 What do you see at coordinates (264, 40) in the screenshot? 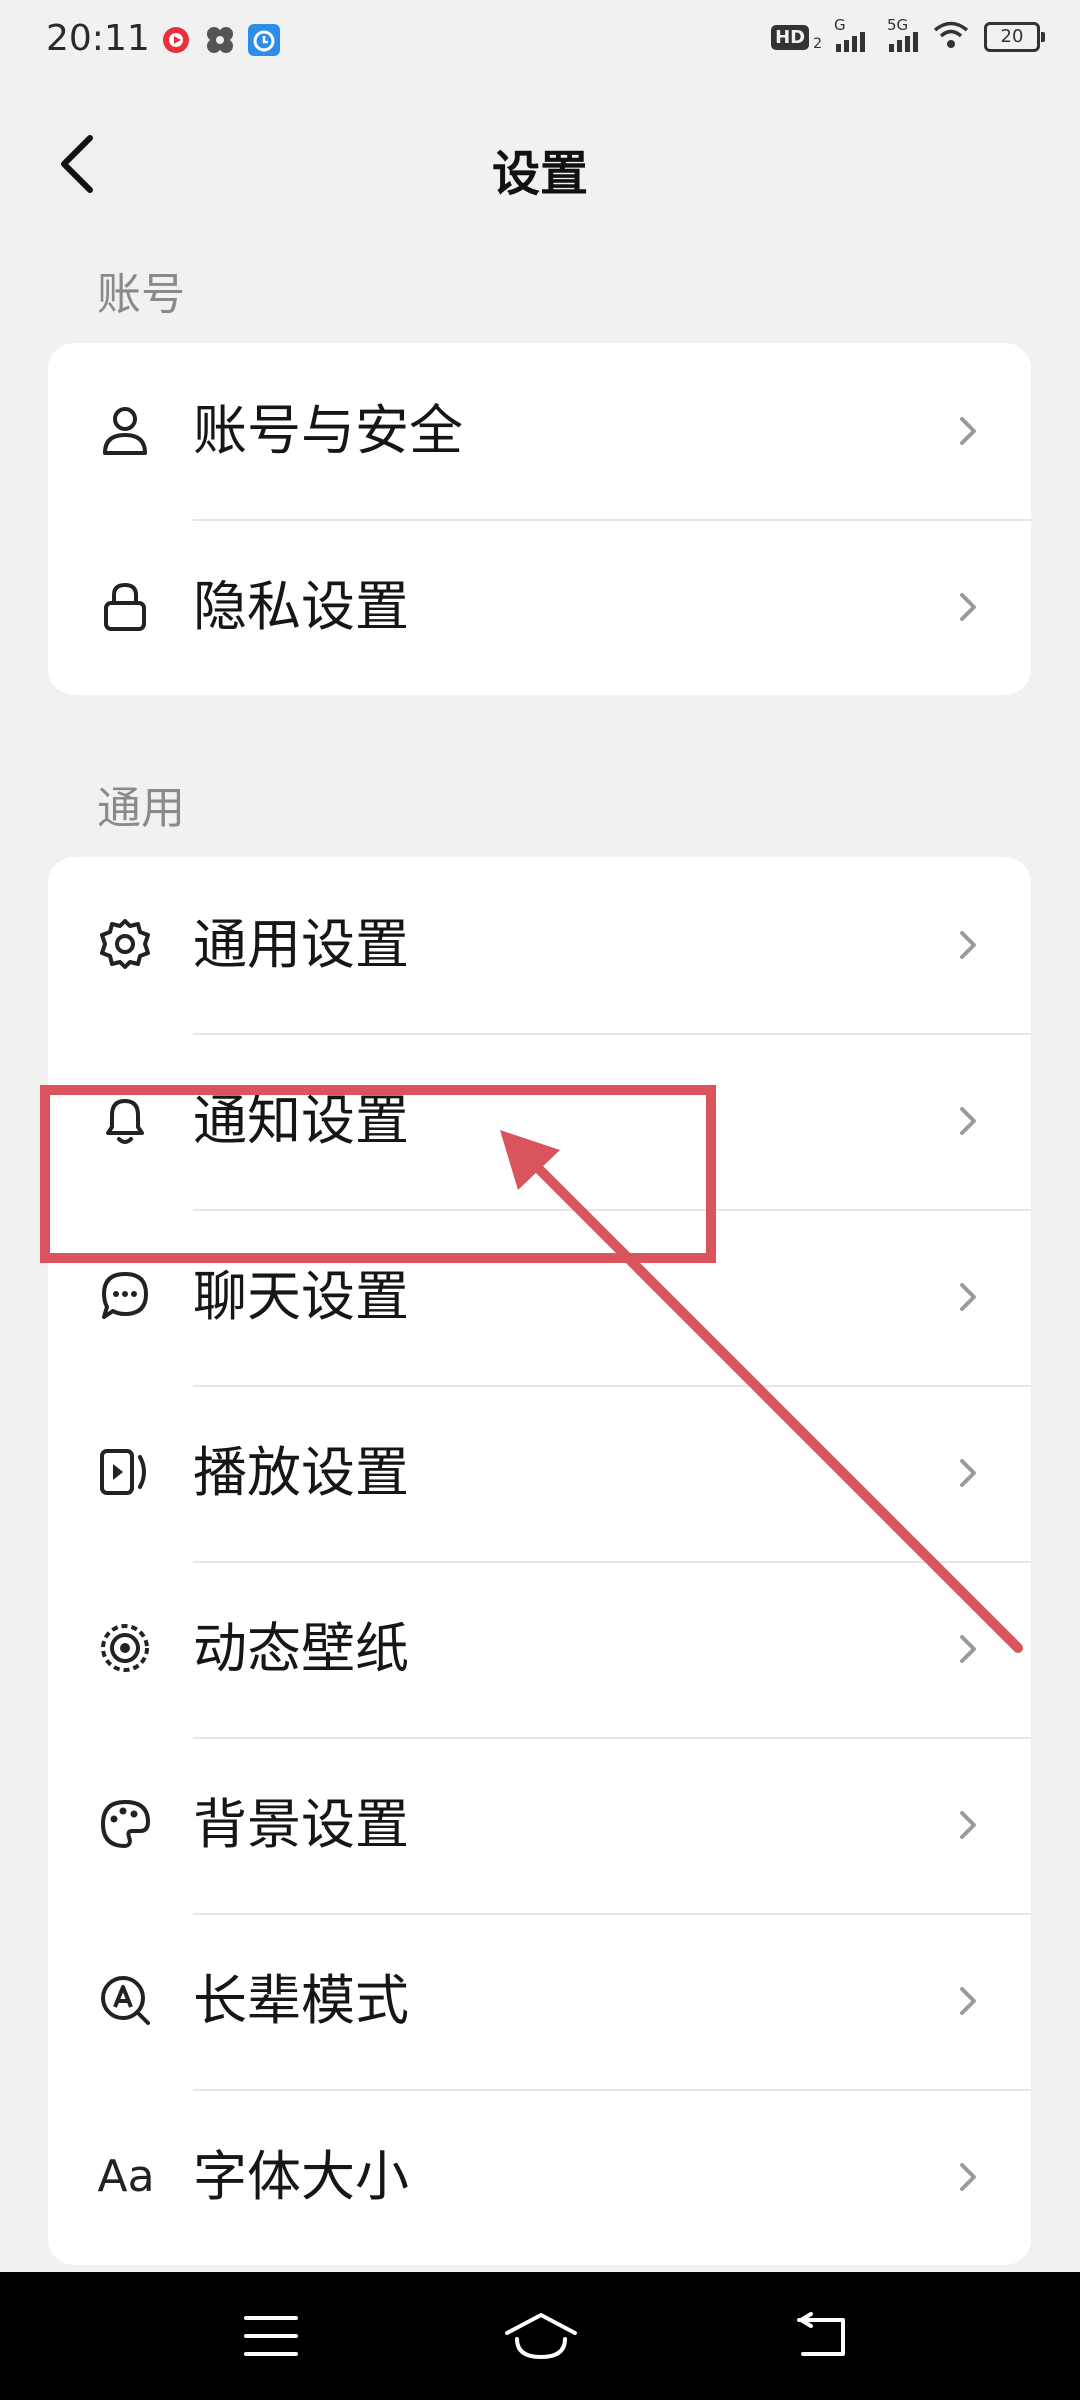
I see `alarm-app-notification-icon` at bounding box center [264, 40].